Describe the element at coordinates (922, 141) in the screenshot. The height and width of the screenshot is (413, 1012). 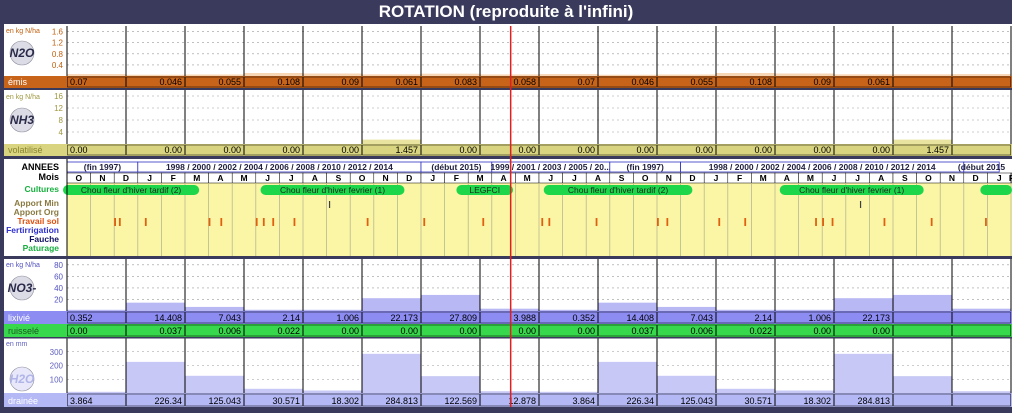
I see `nh3-bar` at that location.